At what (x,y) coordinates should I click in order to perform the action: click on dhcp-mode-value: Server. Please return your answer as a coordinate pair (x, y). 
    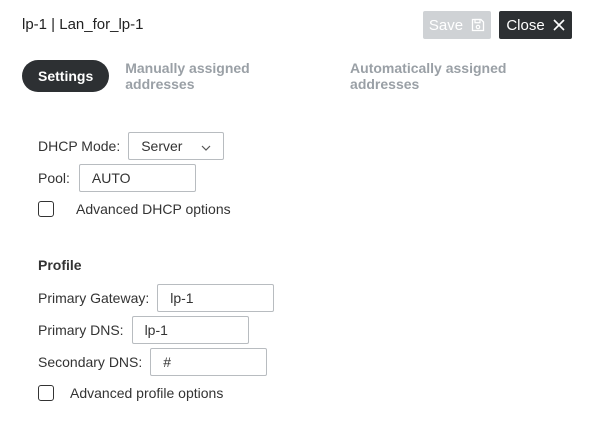
    Looking at the image, I should click on (162, 146).